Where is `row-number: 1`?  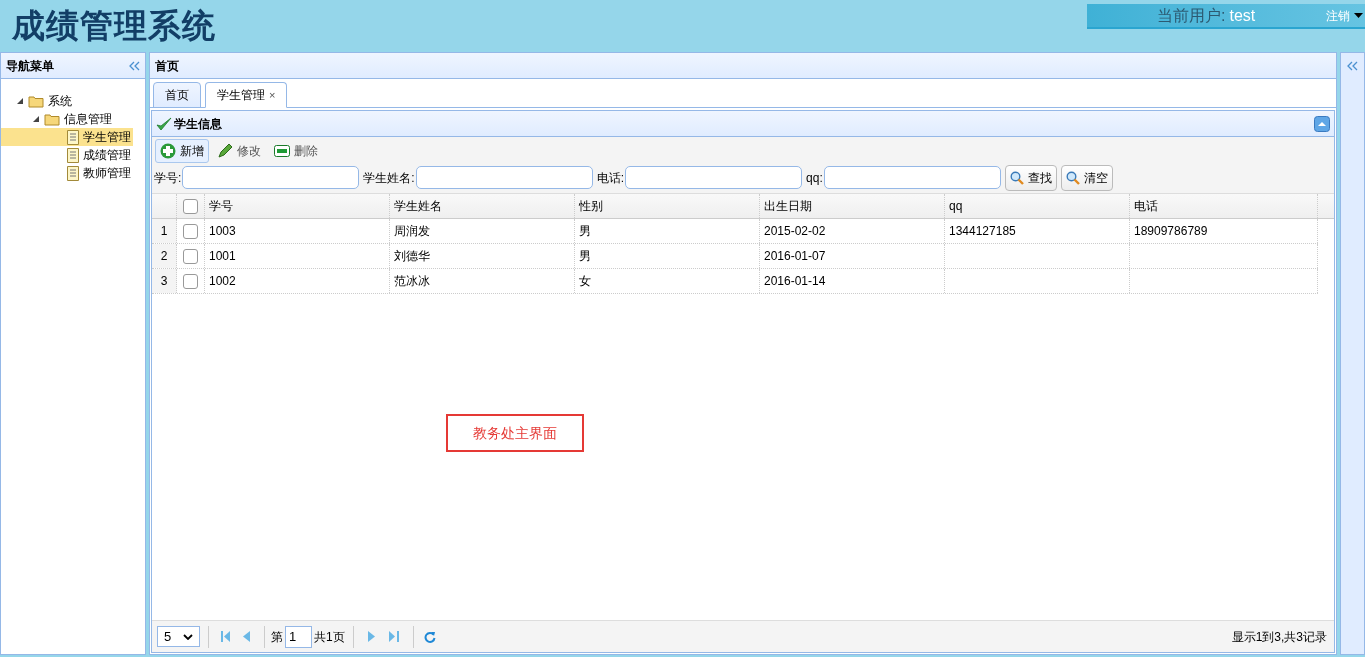 row-number: 1 is located at coordinates (164, 231).